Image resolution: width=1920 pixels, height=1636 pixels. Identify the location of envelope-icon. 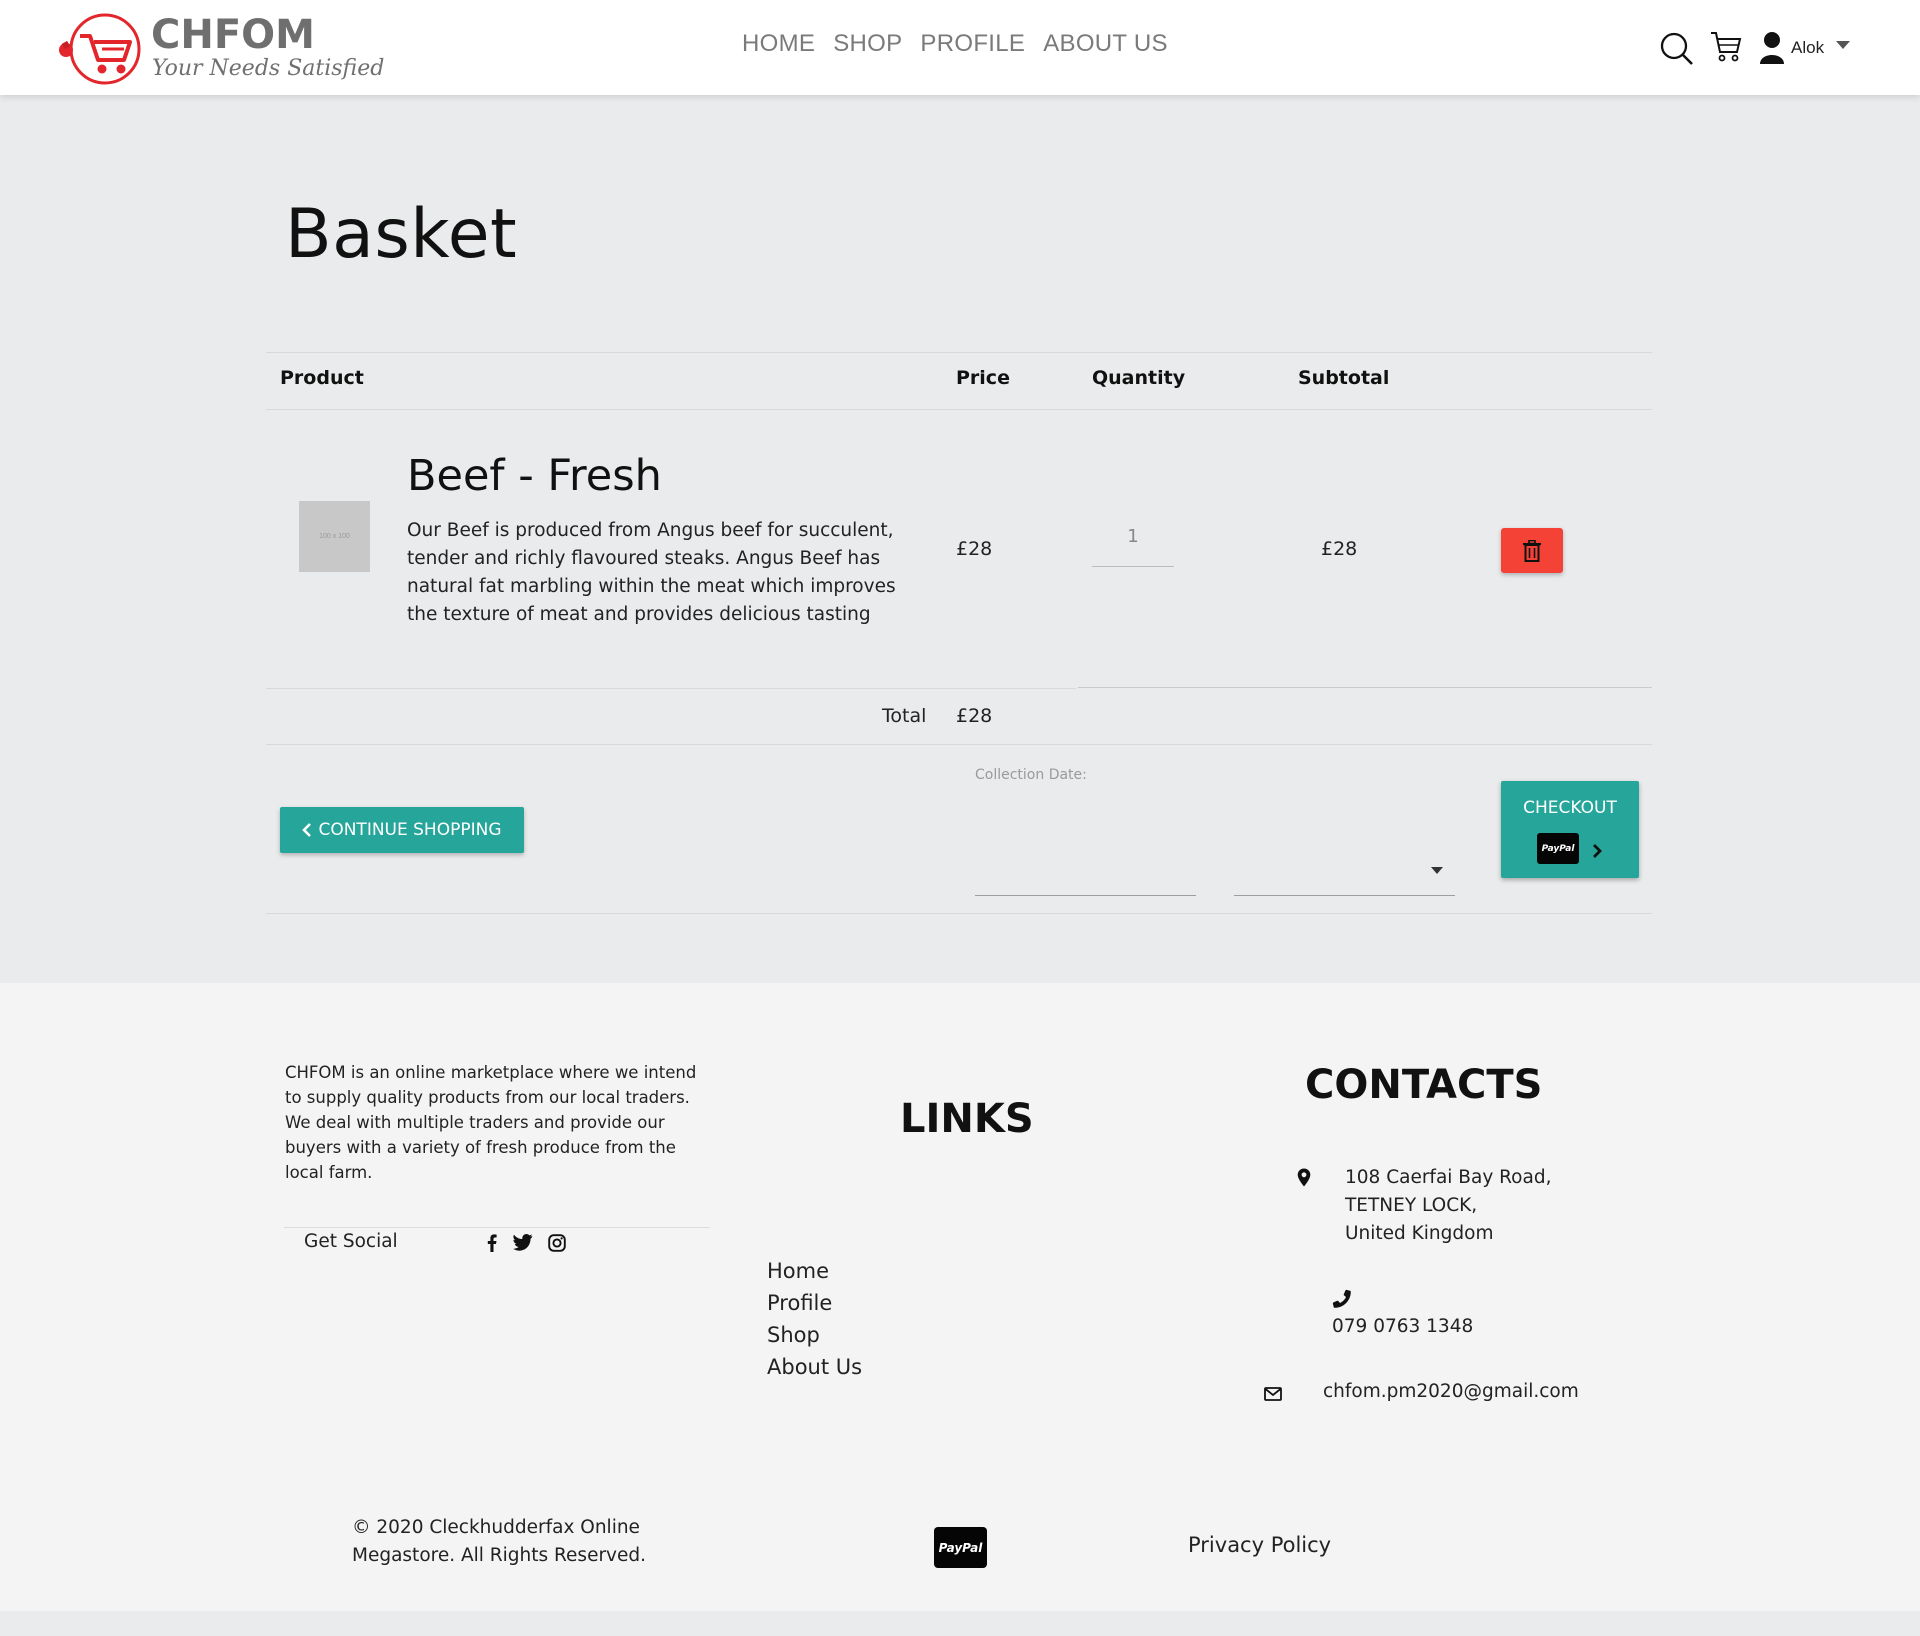
(1273, 1394).